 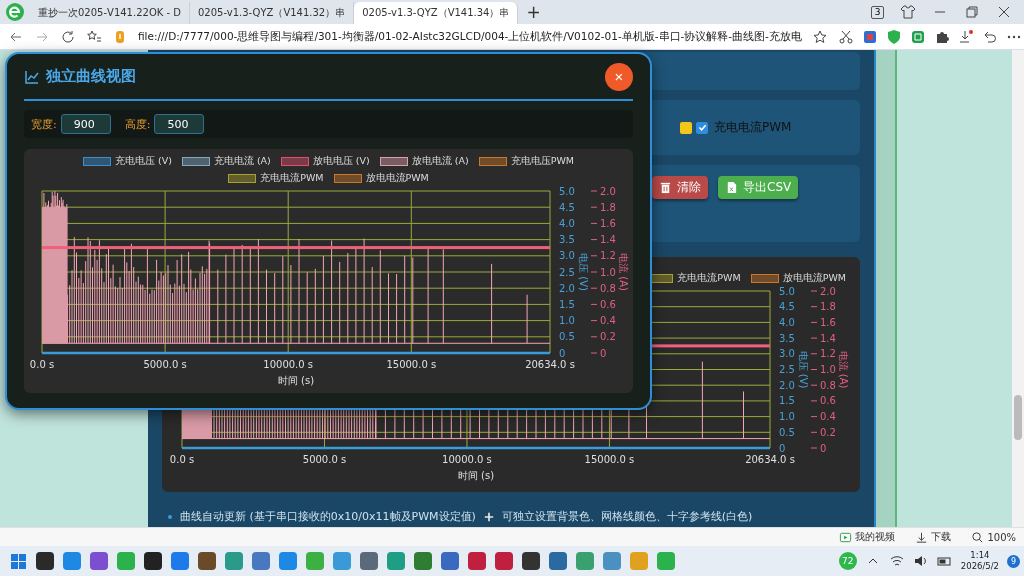 What do you see at coordinates (85, 124) in the screenshot?
I see `width-field: 900` at bounding box center [85, 124].